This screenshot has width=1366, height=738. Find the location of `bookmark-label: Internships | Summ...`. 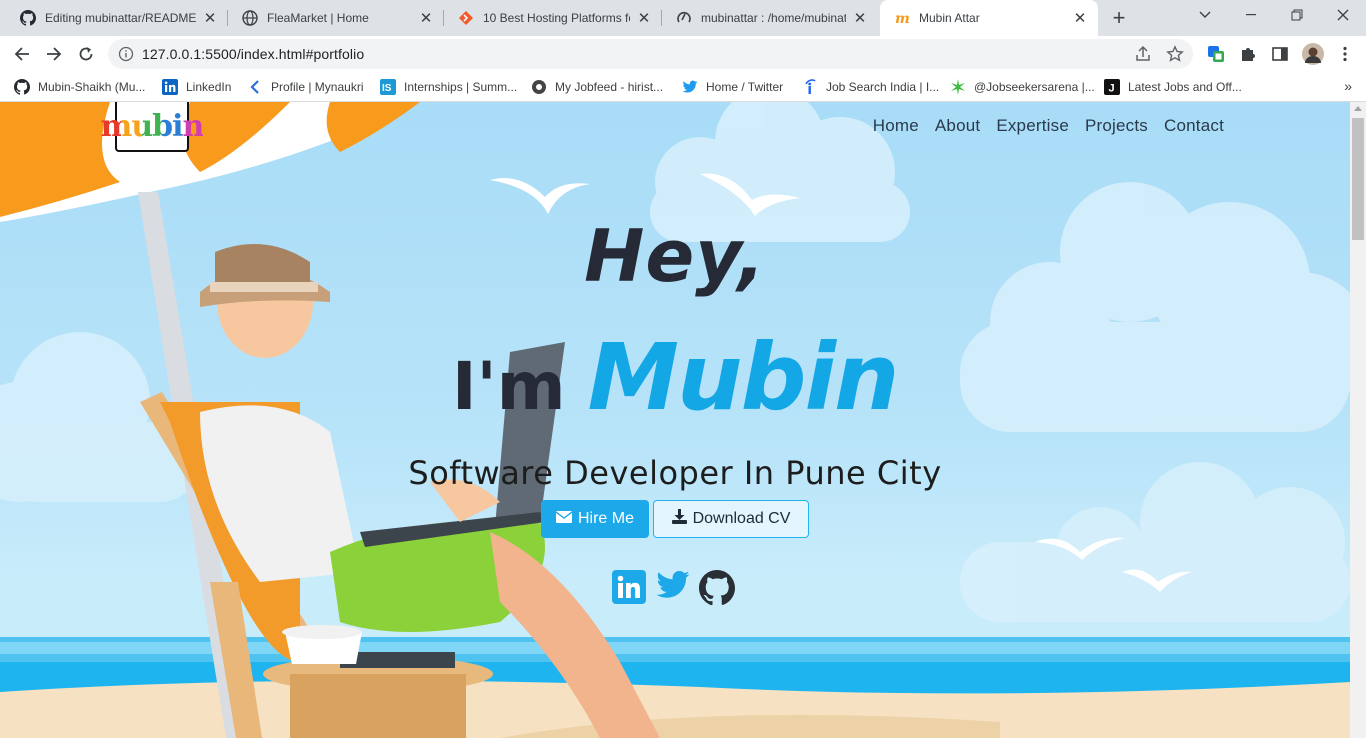

bookmark-label: Internships | Summ... is located at coordinates (461, 87).